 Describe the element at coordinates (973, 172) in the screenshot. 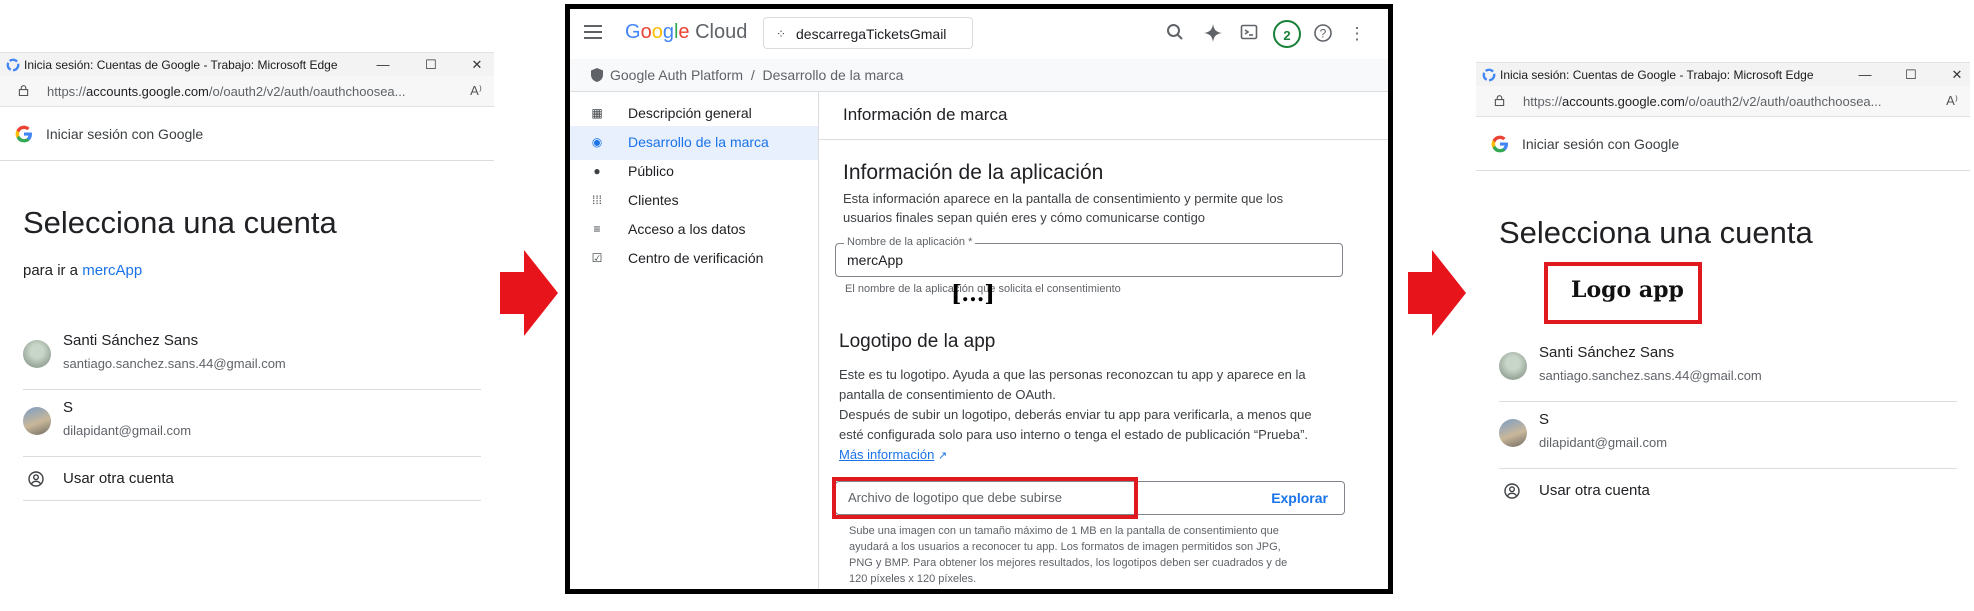

I see `app-info-heading: Información de la aplicación` at that location.